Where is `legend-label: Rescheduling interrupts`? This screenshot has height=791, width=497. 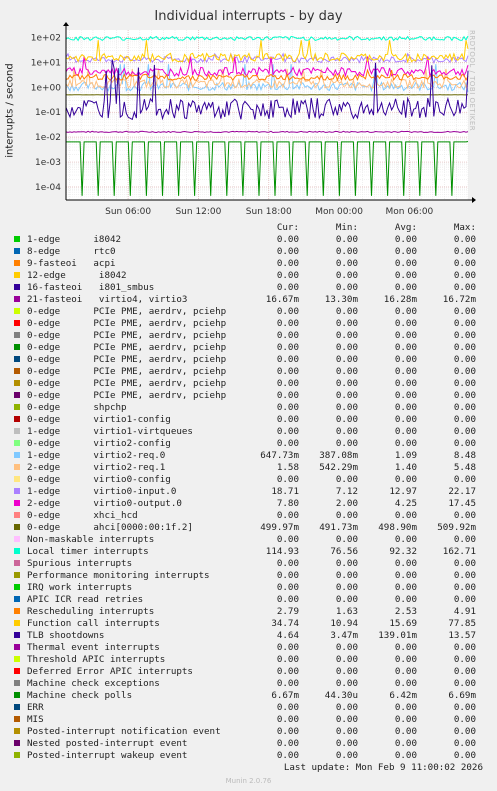
legend-label: Rescheduling interrupts is located at coordinates (91, 611).